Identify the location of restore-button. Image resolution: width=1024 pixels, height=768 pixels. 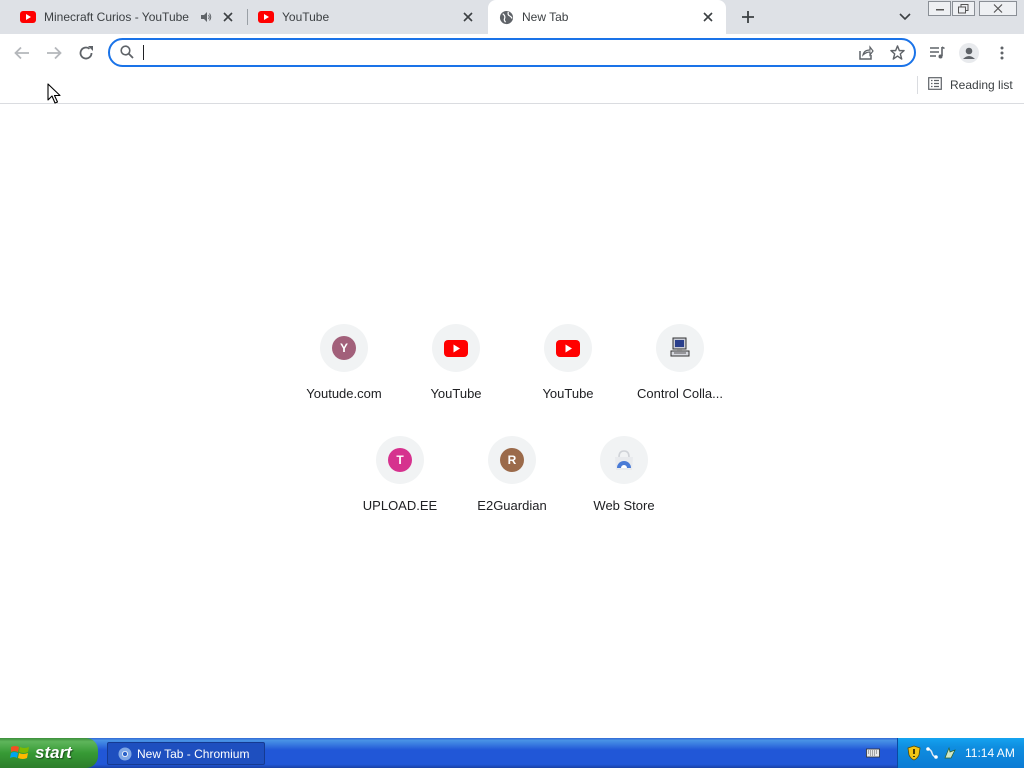
(963, 8).